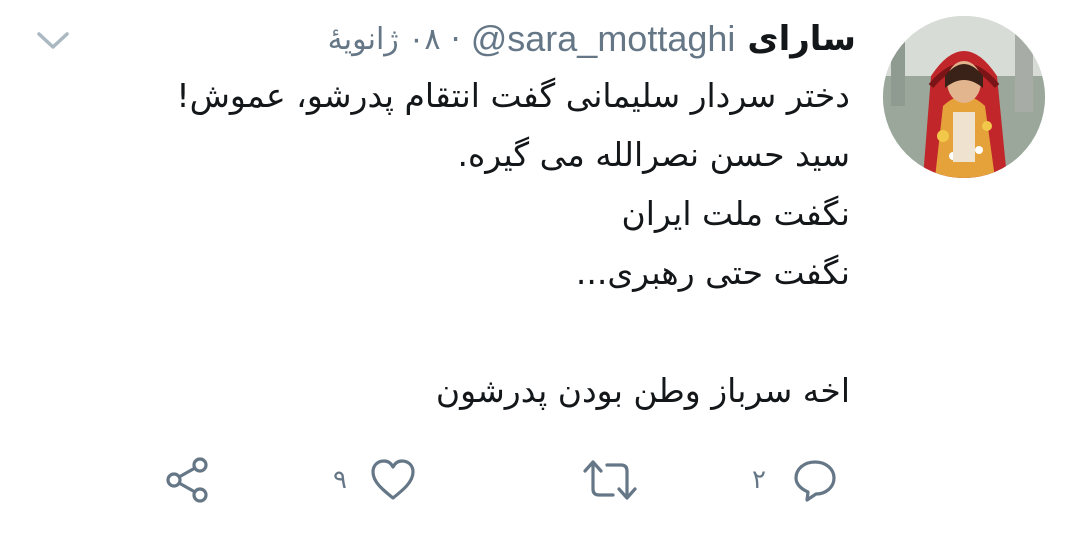 This screenshot has height=541, width=1080. I want to click on like-button: ۹, so click(375, 480).